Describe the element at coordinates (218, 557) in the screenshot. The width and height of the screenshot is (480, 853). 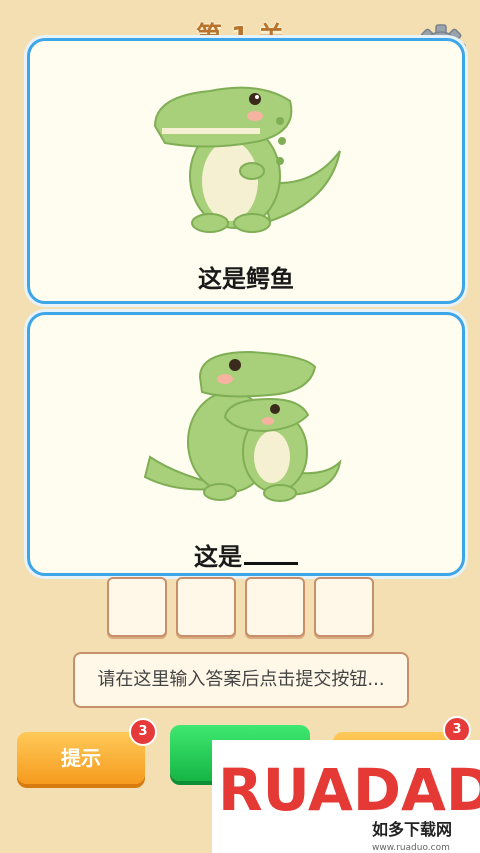
I see `card-2-caption-prefix: 这是` at that location.